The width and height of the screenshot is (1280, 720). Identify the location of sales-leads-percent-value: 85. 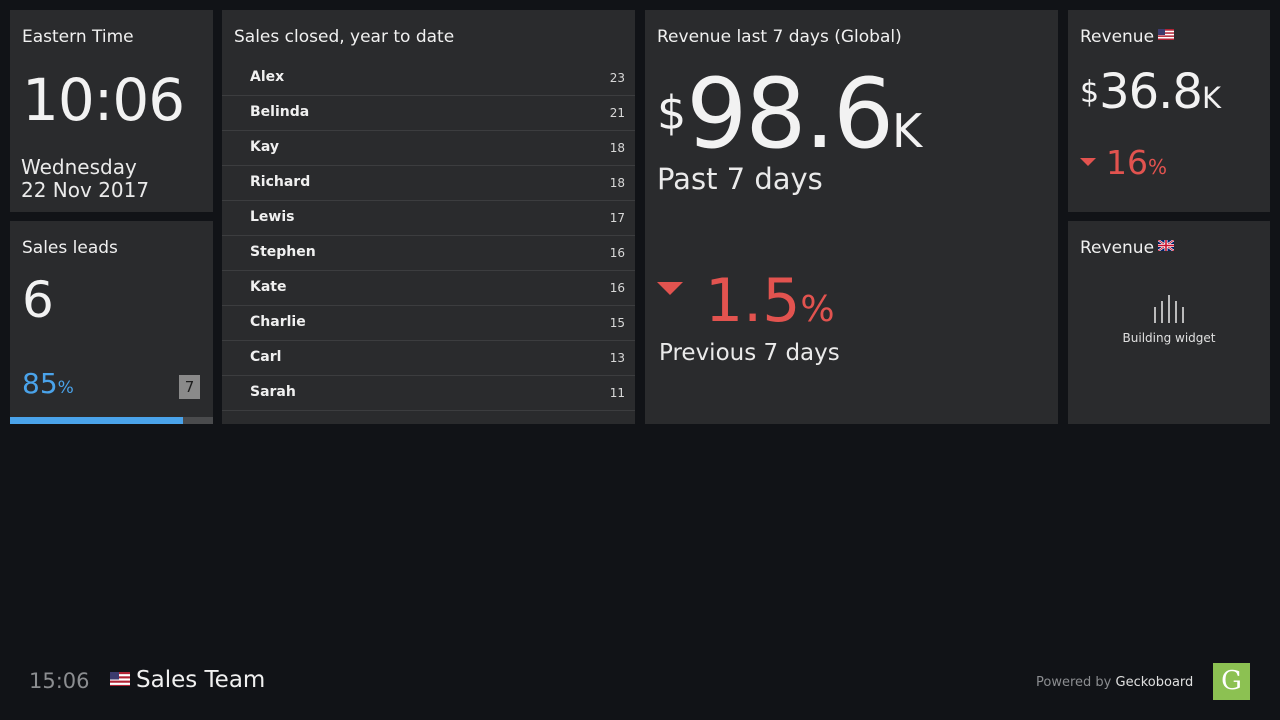
(40, 383).